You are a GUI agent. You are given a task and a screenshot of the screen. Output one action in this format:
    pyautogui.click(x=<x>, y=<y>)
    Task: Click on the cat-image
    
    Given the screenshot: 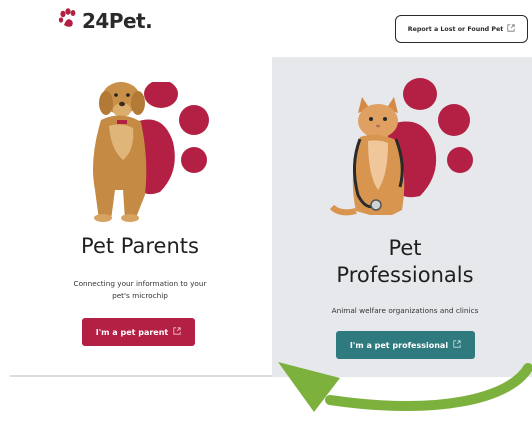 What is the action you would take?
    pyautogui.click(x=379, y=157)
    